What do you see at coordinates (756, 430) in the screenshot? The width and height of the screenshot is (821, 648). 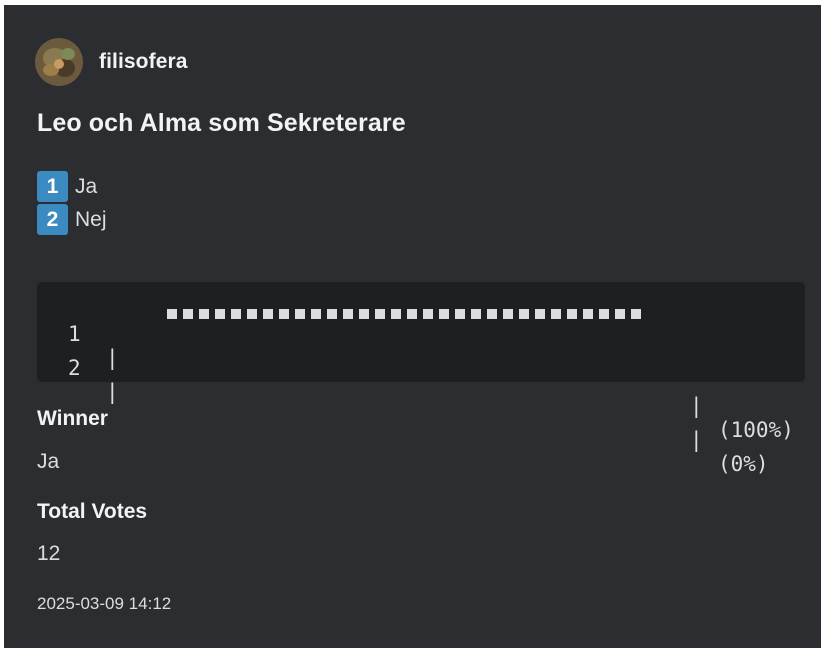 I see `result-percent: (100%)` at bounding box center [756, 430].